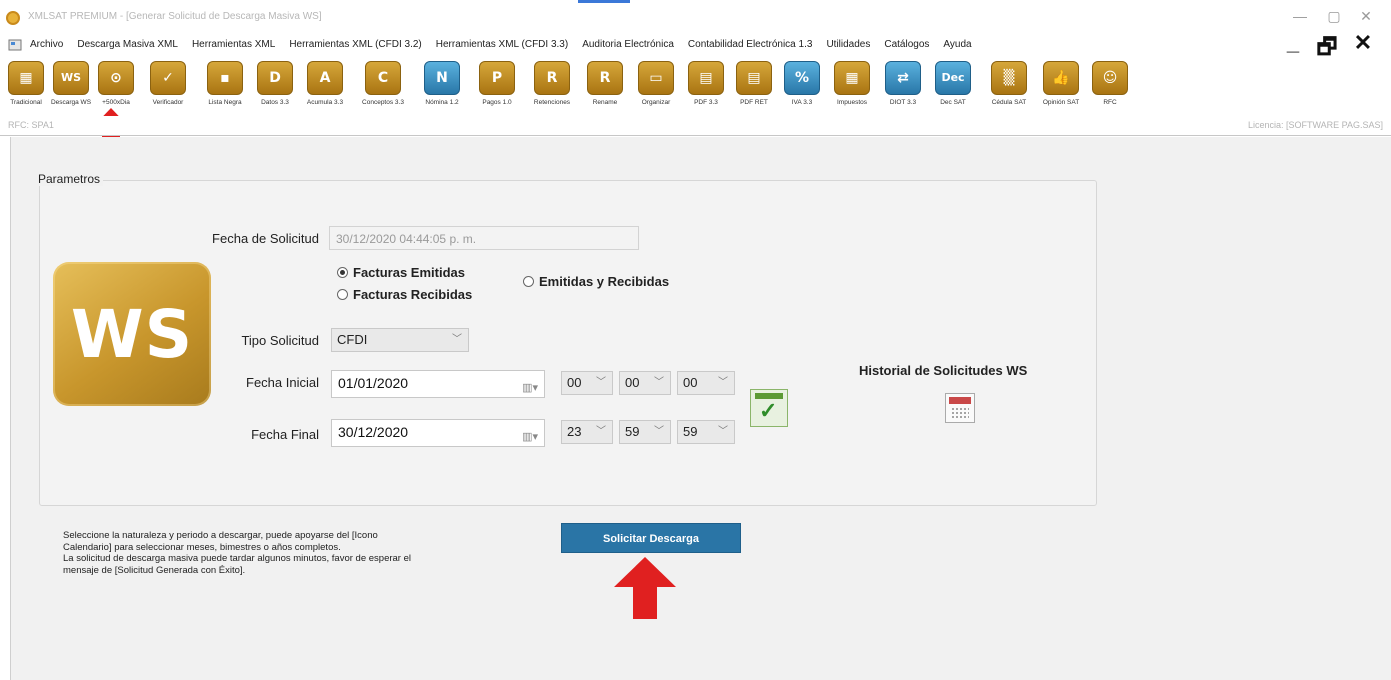 The width and height of the screenshot is (1391, 680). What do you see at coordinates (651, 538) in the screenshot?
I see `solicitar-descarga-button: Solicitar Descarga` at bounding box center [651, 538].